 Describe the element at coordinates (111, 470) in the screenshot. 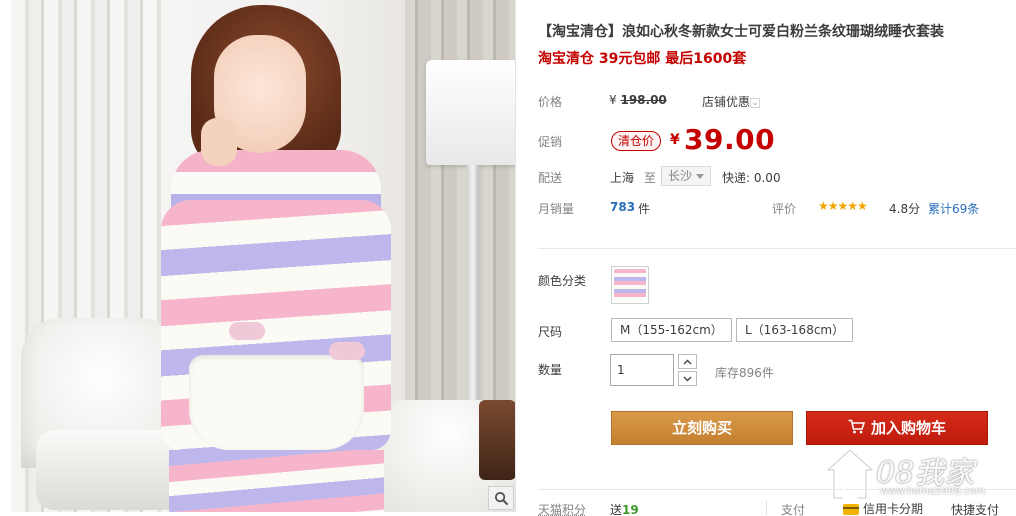

I see `pillow` at that location.